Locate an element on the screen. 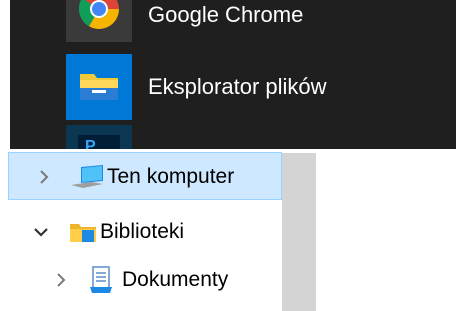  file-explorer-icon is located at coordinates (99, 87).